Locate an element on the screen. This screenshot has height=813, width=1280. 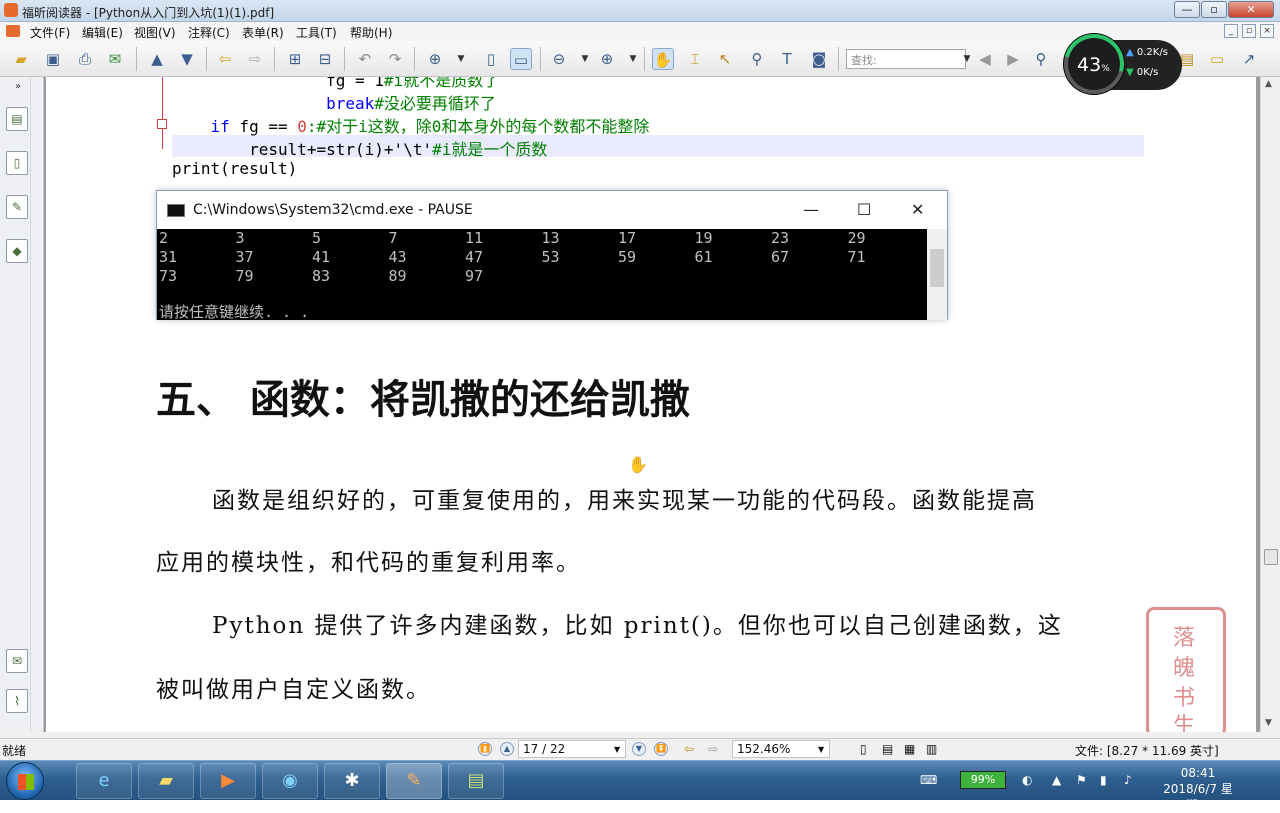
code-line: if fg == 0:#对于i这数，除0和本身外的每个数都不能整除 is located at coordinates (411, 125).